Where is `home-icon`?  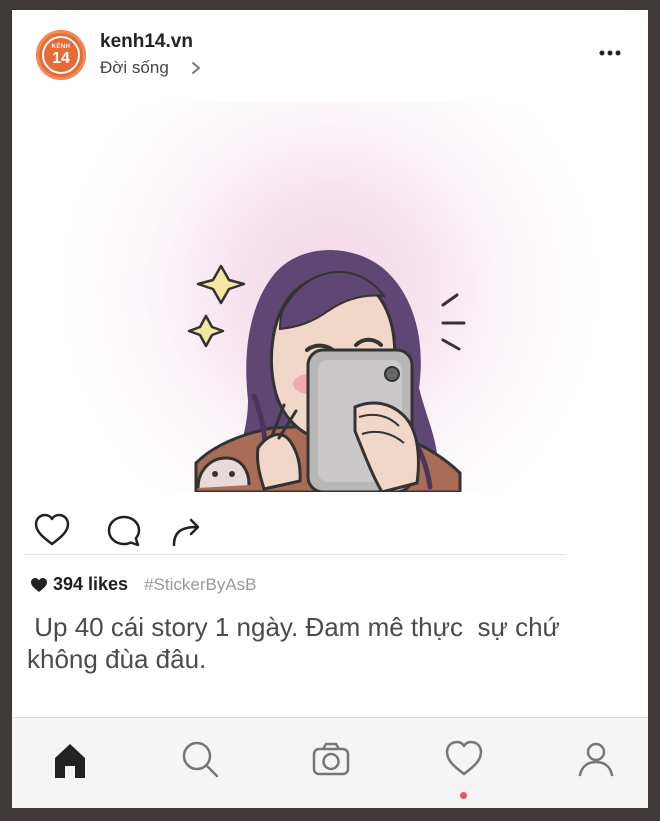
home-icon is located at coordinates (70, 759).